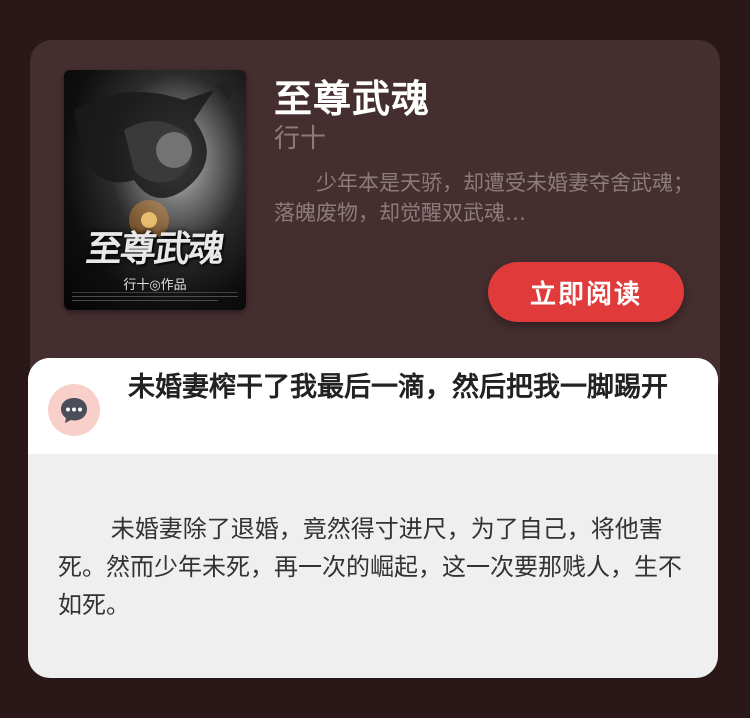 The image size is (750, 718). Describe the element at coordinates (154, 249) in the screenshot. I see `cover-title: 至尊武魂` at that location.